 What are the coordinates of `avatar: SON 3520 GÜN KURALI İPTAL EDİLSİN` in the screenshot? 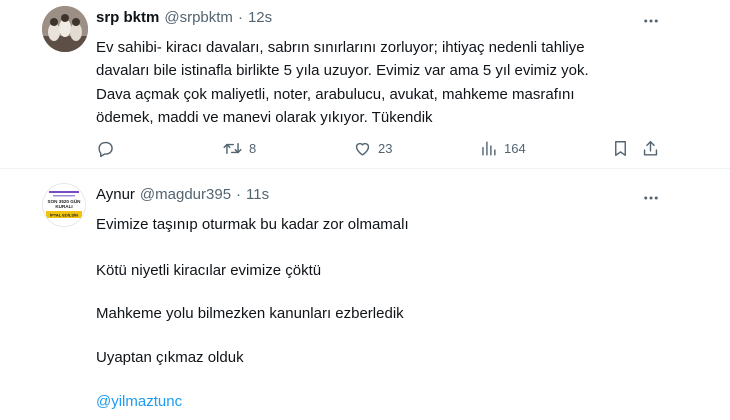 It's located at (64, 205).